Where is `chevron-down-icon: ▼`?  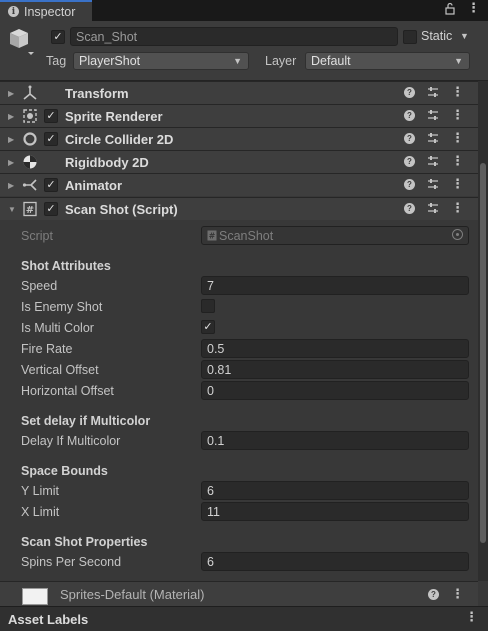 chevron-down-icon: ▼ is located at coordinates (458, 61).